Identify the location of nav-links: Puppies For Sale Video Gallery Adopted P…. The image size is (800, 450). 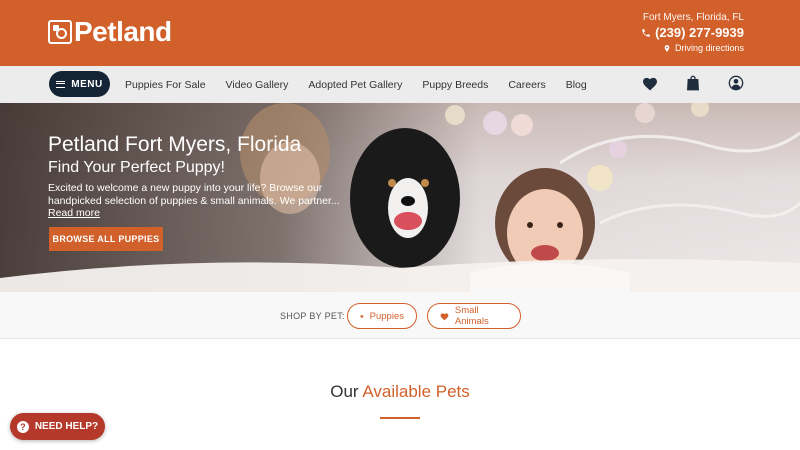
(366, 84).